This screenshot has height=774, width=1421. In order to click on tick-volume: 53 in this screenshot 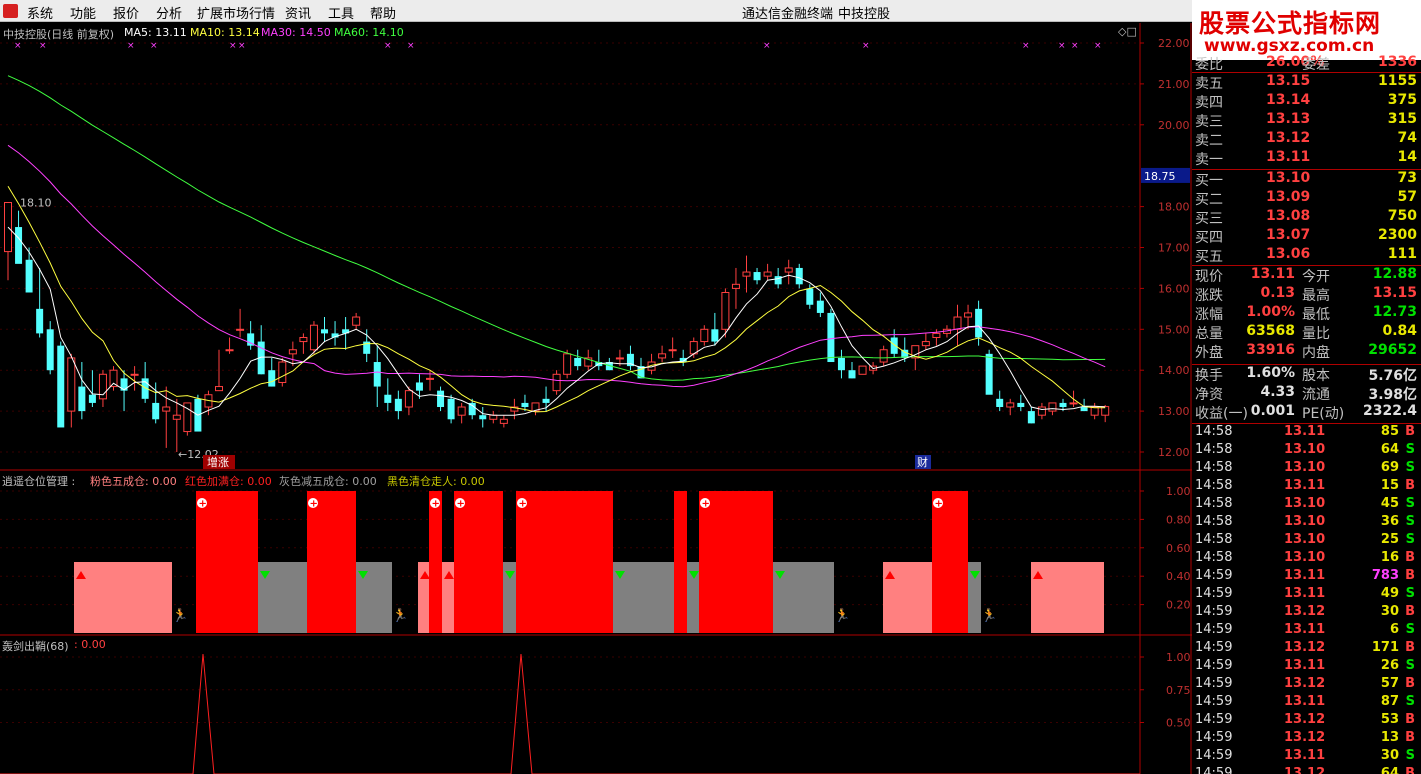, I will do `click(1389, 719)`.